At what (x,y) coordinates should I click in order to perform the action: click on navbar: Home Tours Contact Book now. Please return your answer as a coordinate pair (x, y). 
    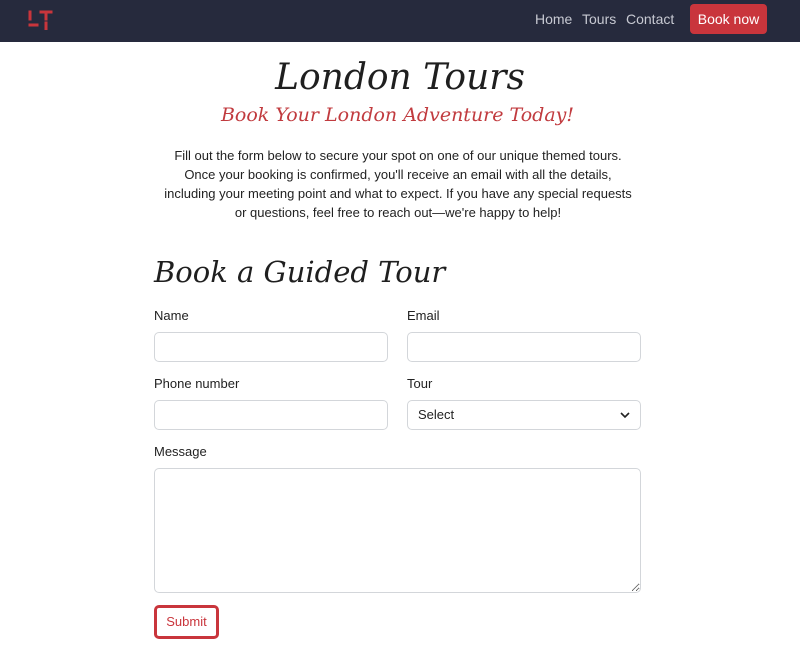
    Looking at the image, I should click on (400, 21).